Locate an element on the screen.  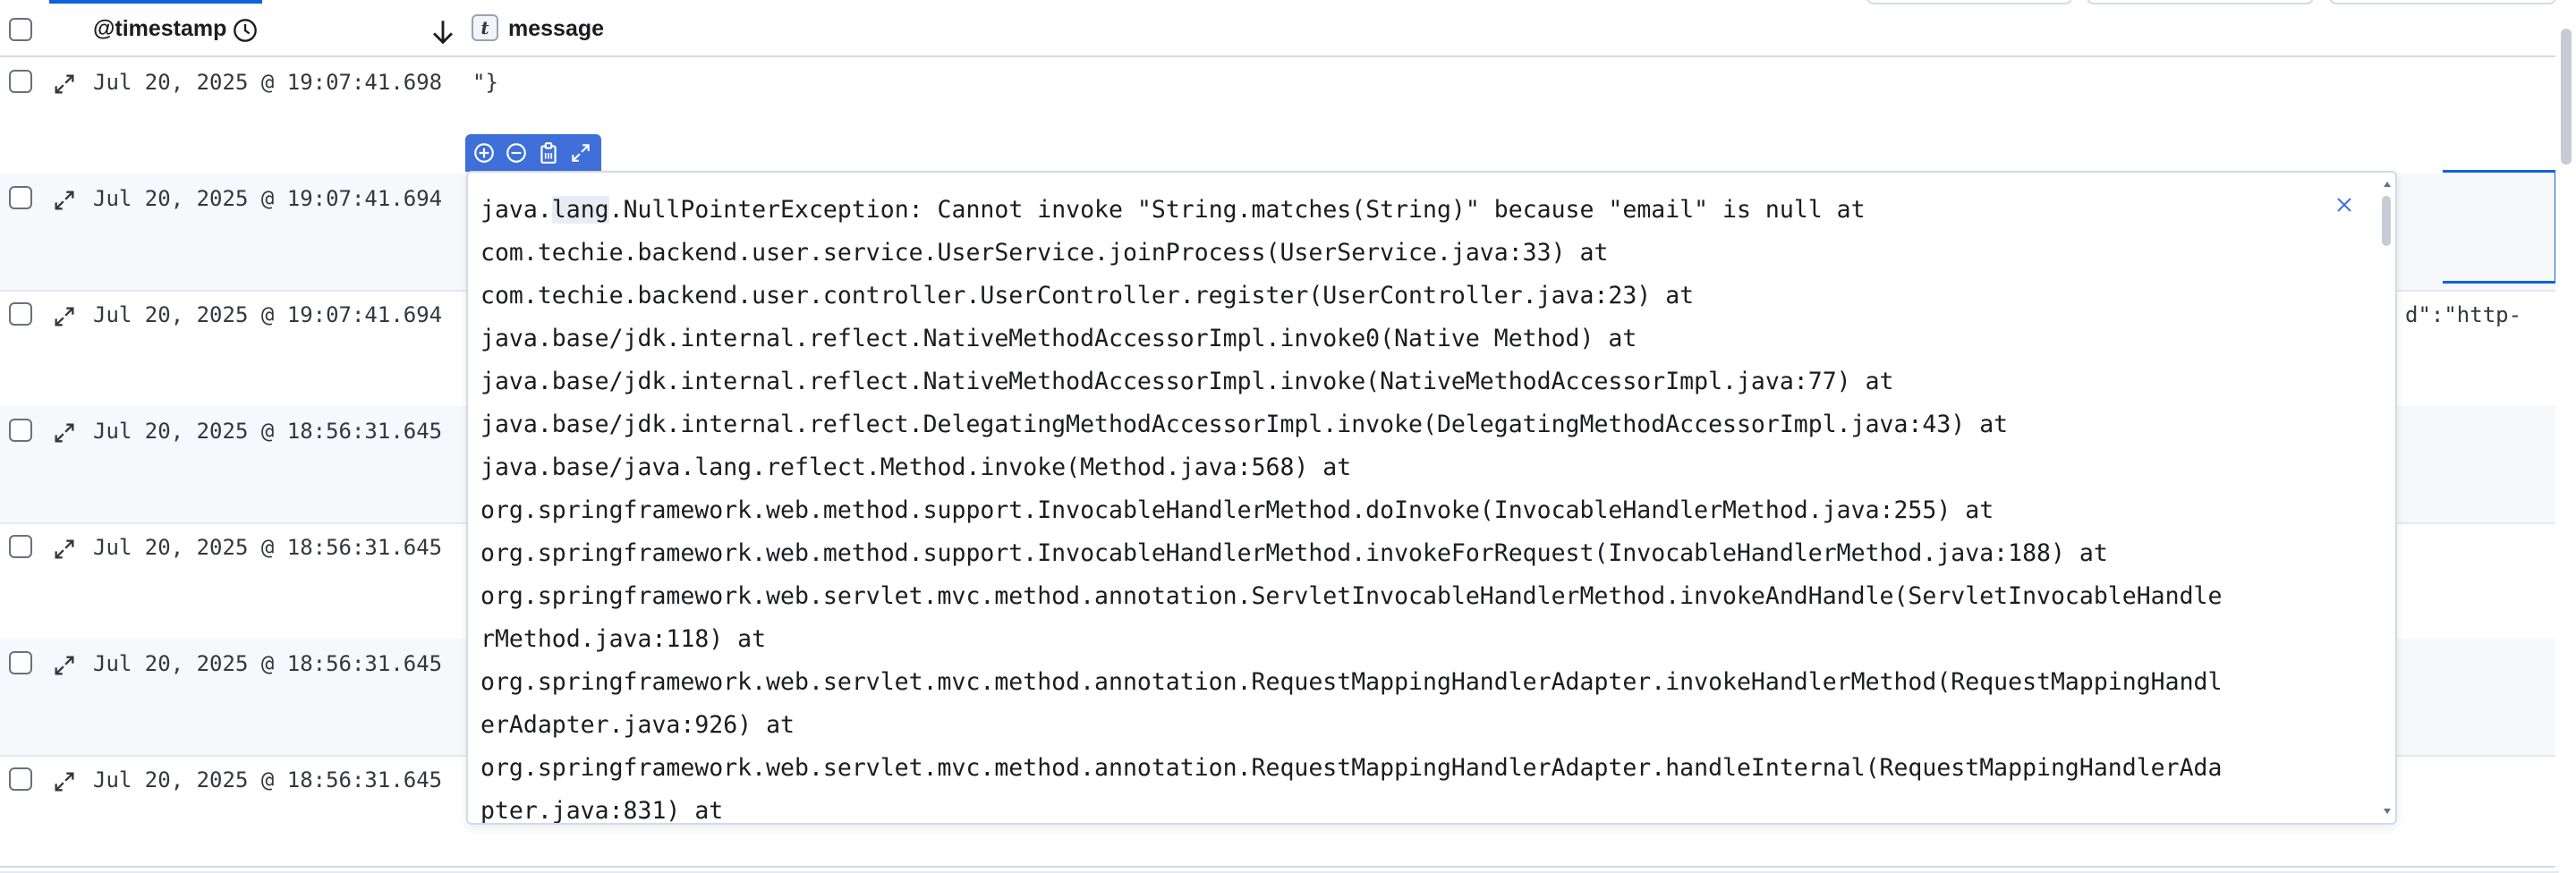
select-all-checkbox is located at coordinates (20, 30).